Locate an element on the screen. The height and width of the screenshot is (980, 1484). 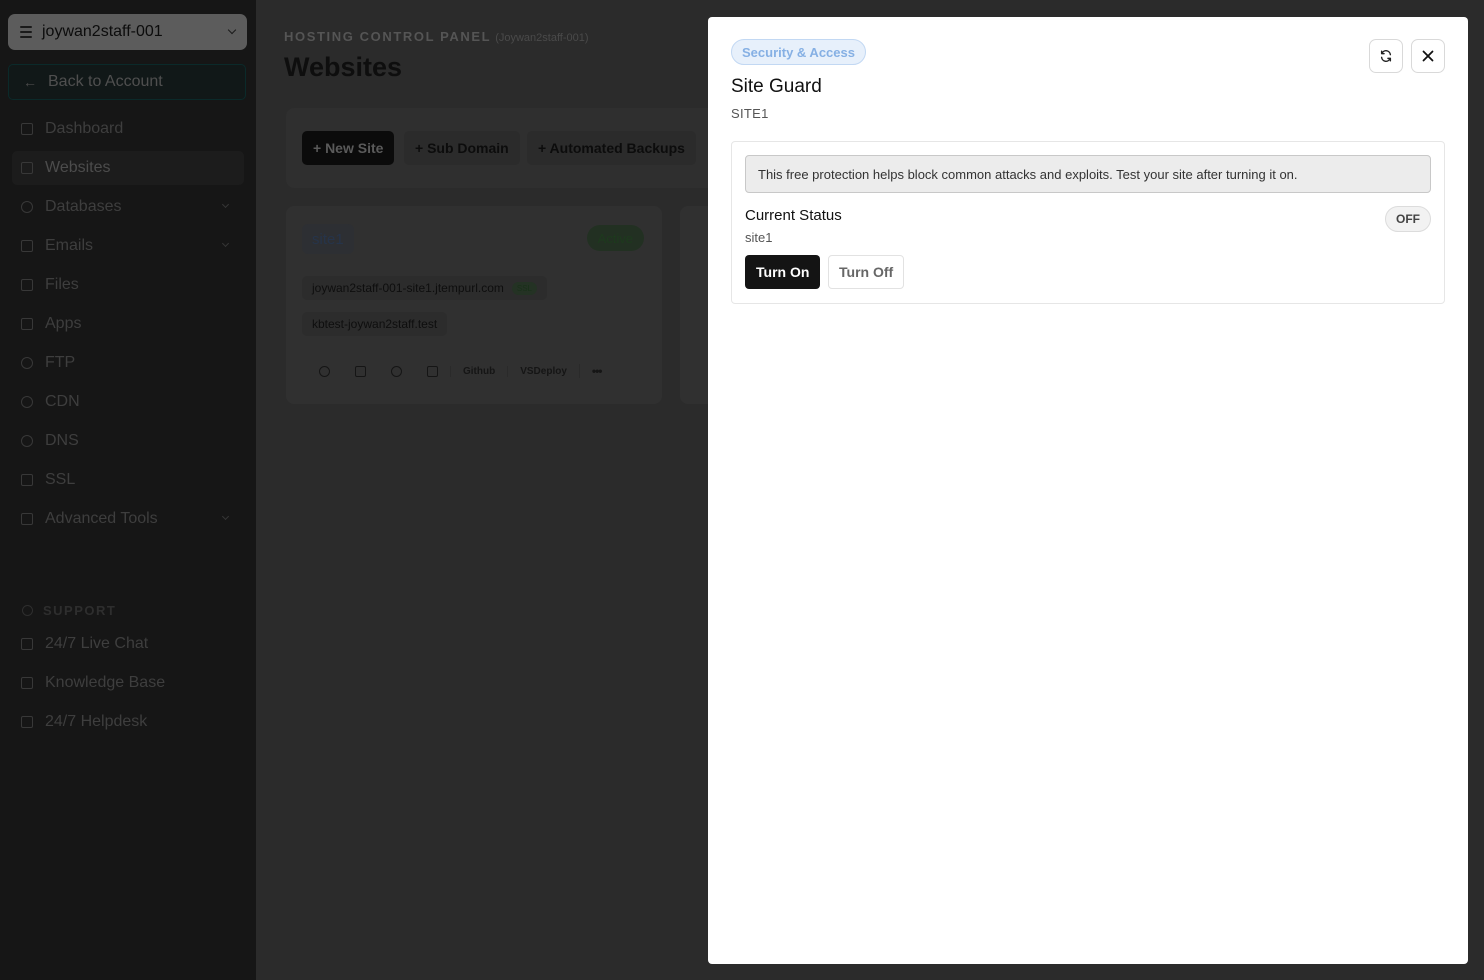
apps-icon is located at coordinates (27, 324).